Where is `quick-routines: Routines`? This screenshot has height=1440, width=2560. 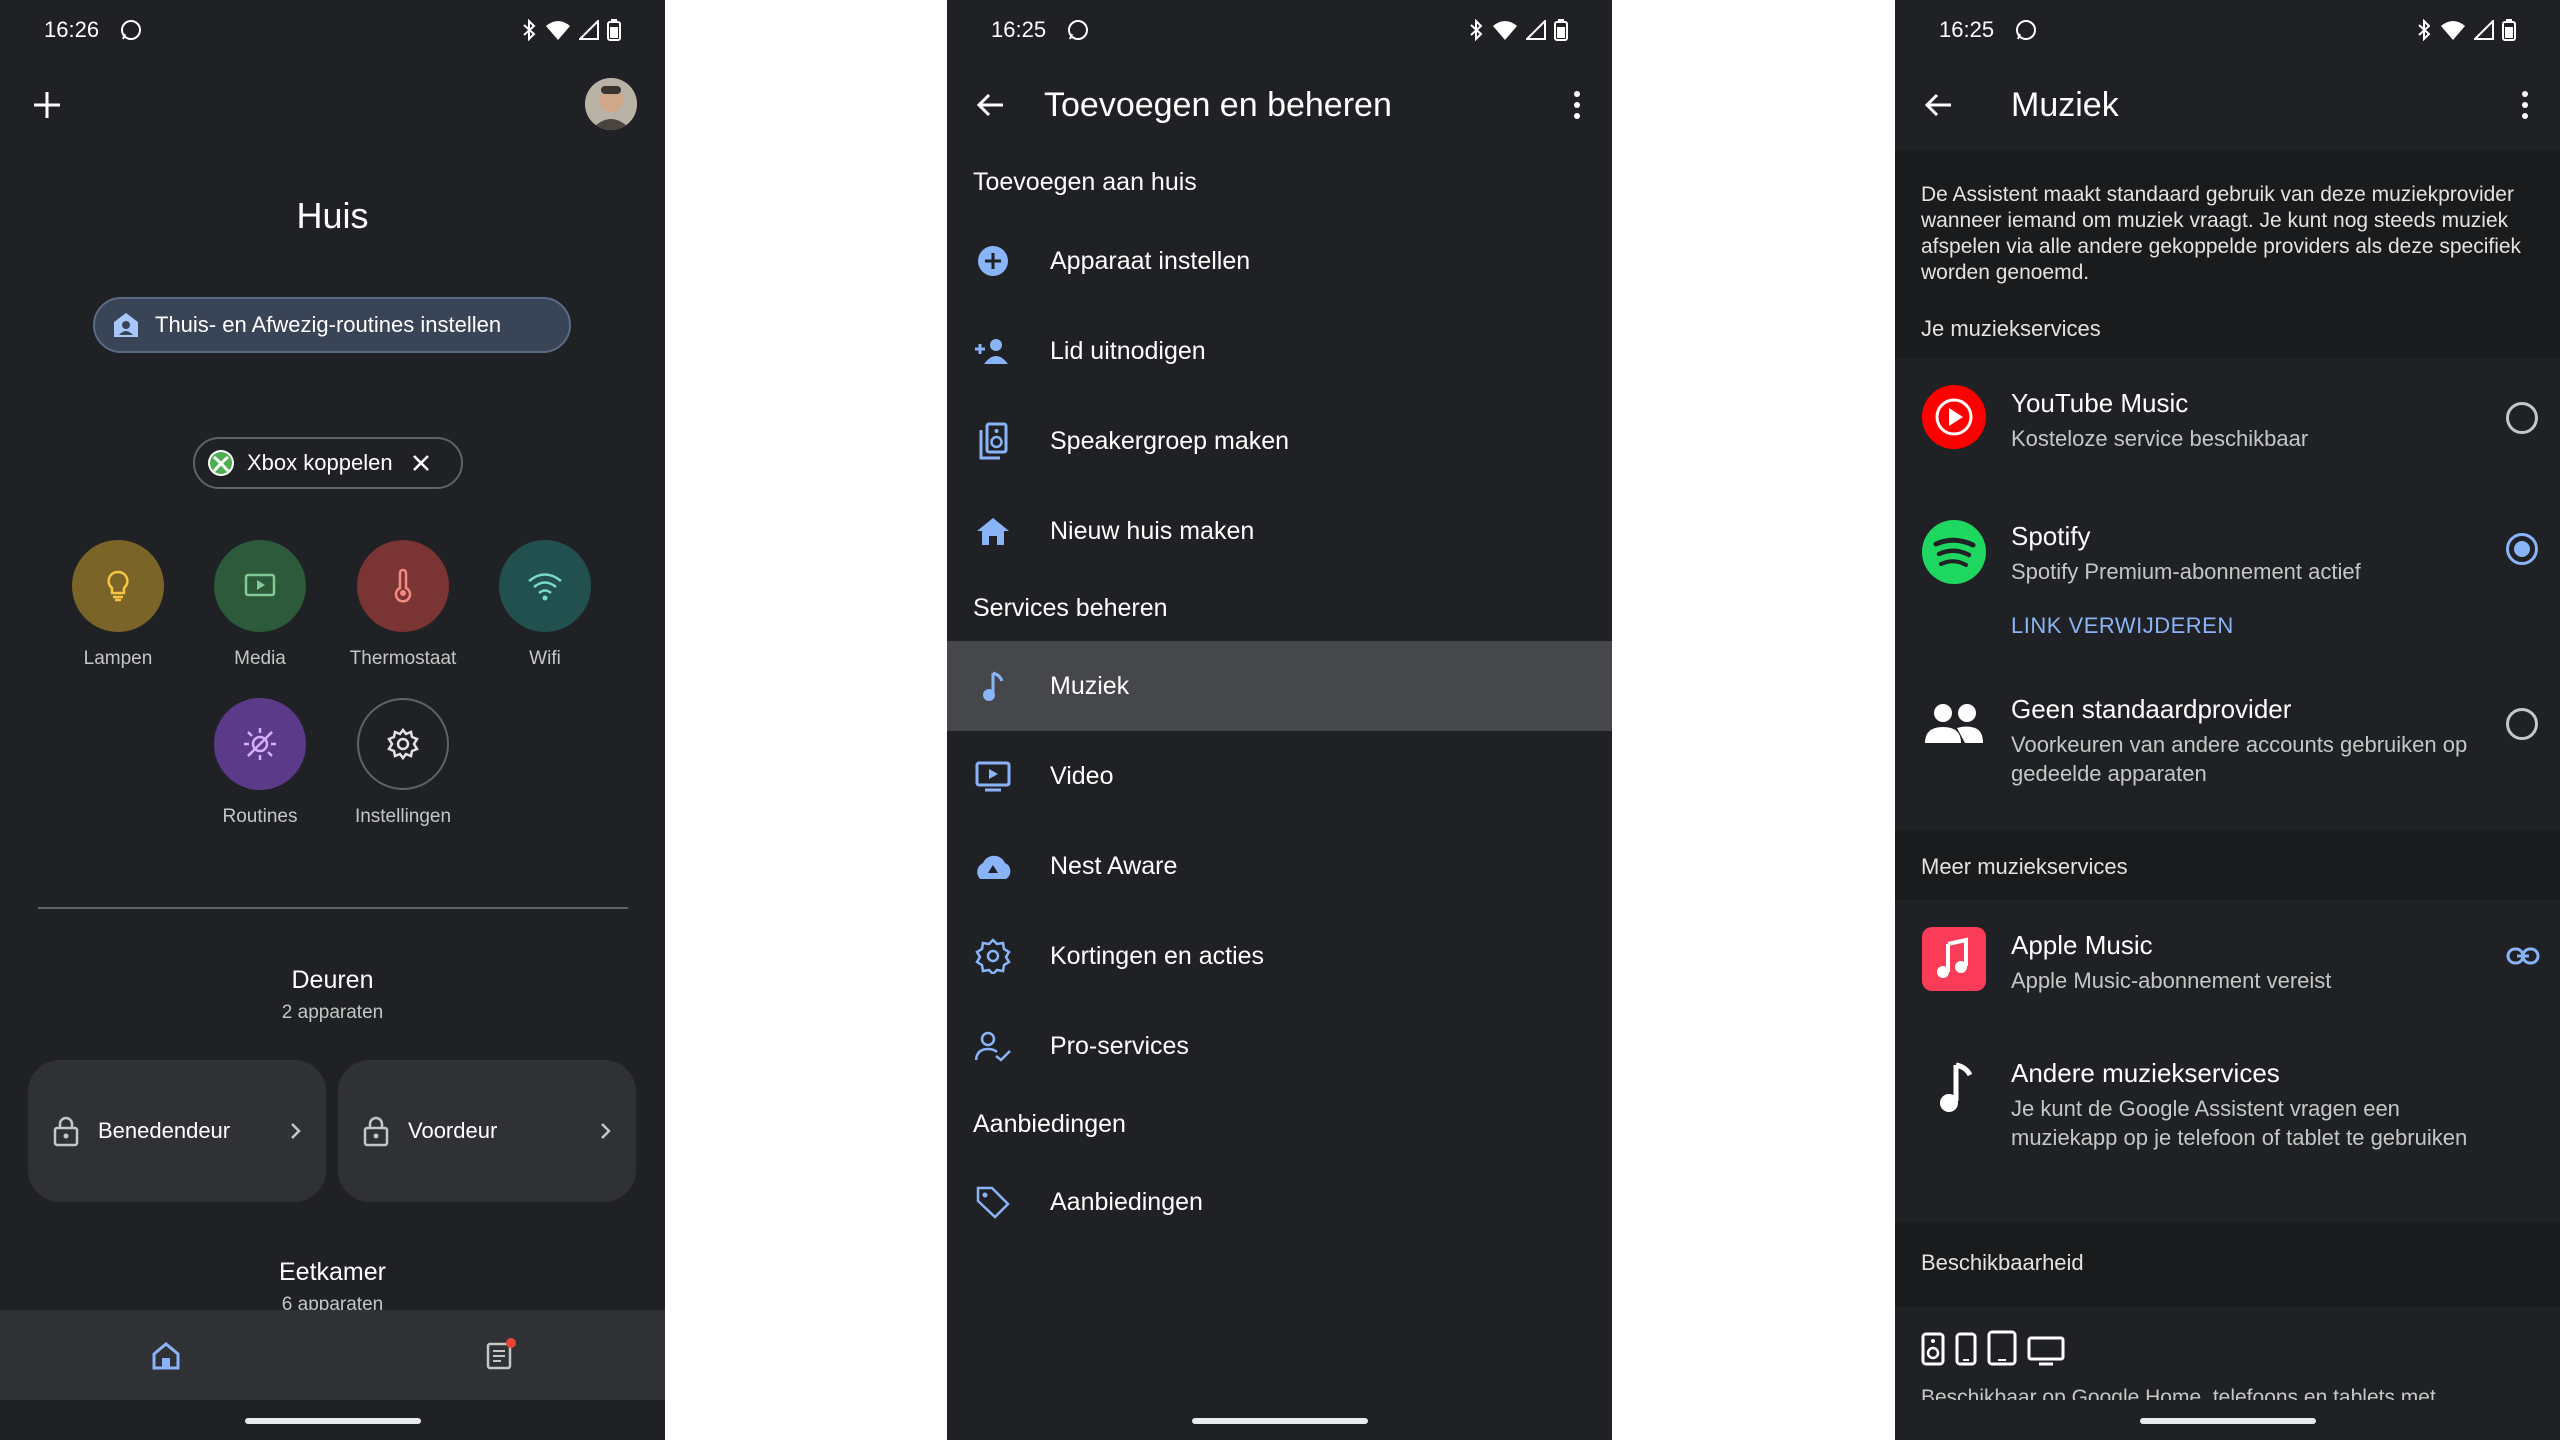
quick-routines: Routines is located at coordinates (260, 763).